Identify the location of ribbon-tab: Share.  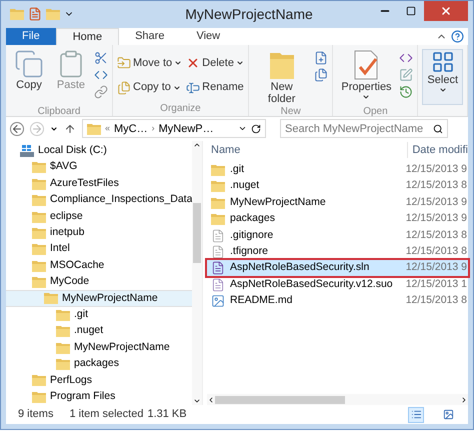
(149, 36).